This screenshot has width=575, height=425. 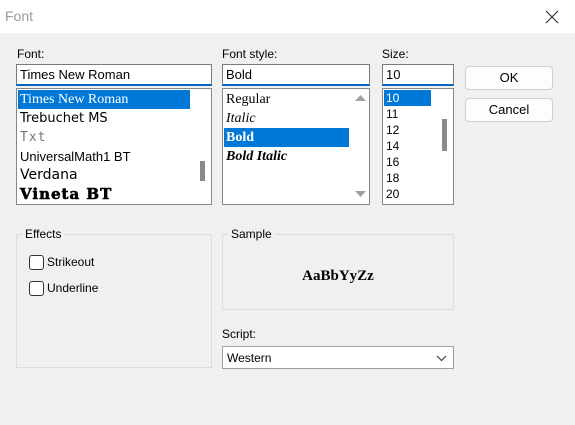 I want to click on scroll-up-arrow-icon, so click(x=360, y=98).